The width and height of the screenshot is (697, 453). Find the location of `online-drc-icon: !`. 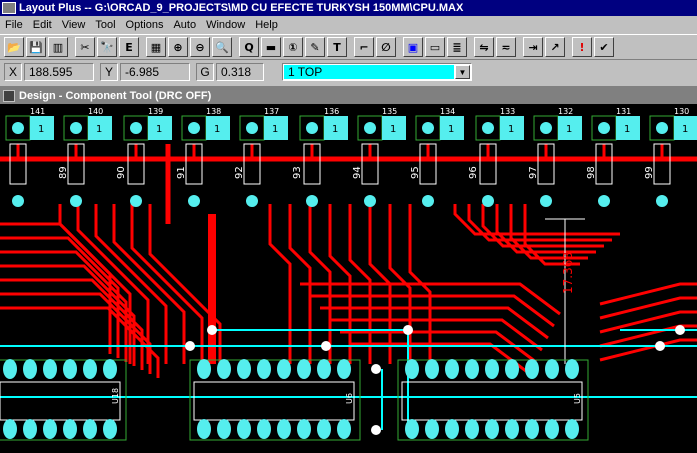

online-drc-icon: ! is located at coordinates (582, 47).